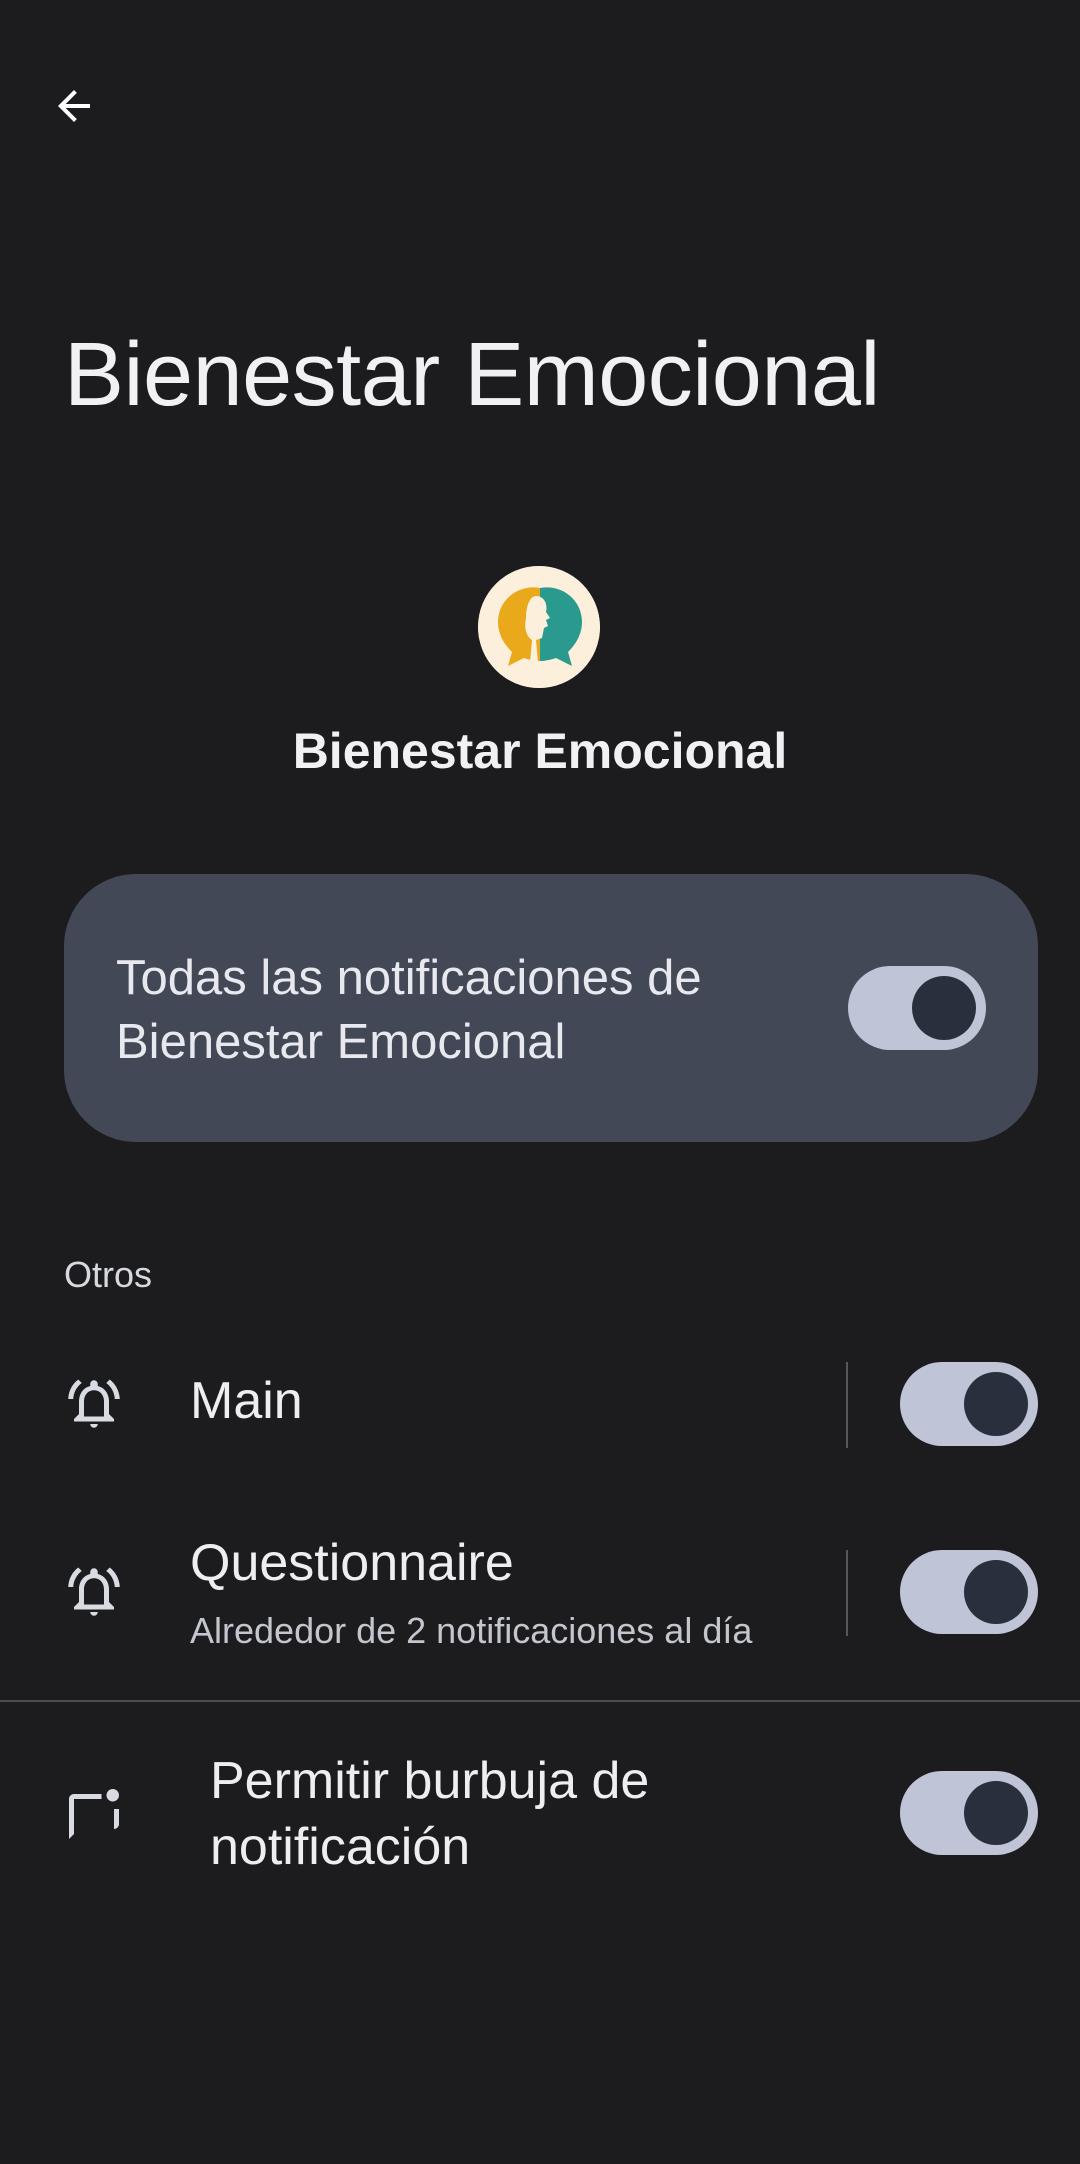 Image resolution: width=1080 pixels, height=2164 pixels. I want to click on channel-toggle-questionnaire, so click(969, 1592).